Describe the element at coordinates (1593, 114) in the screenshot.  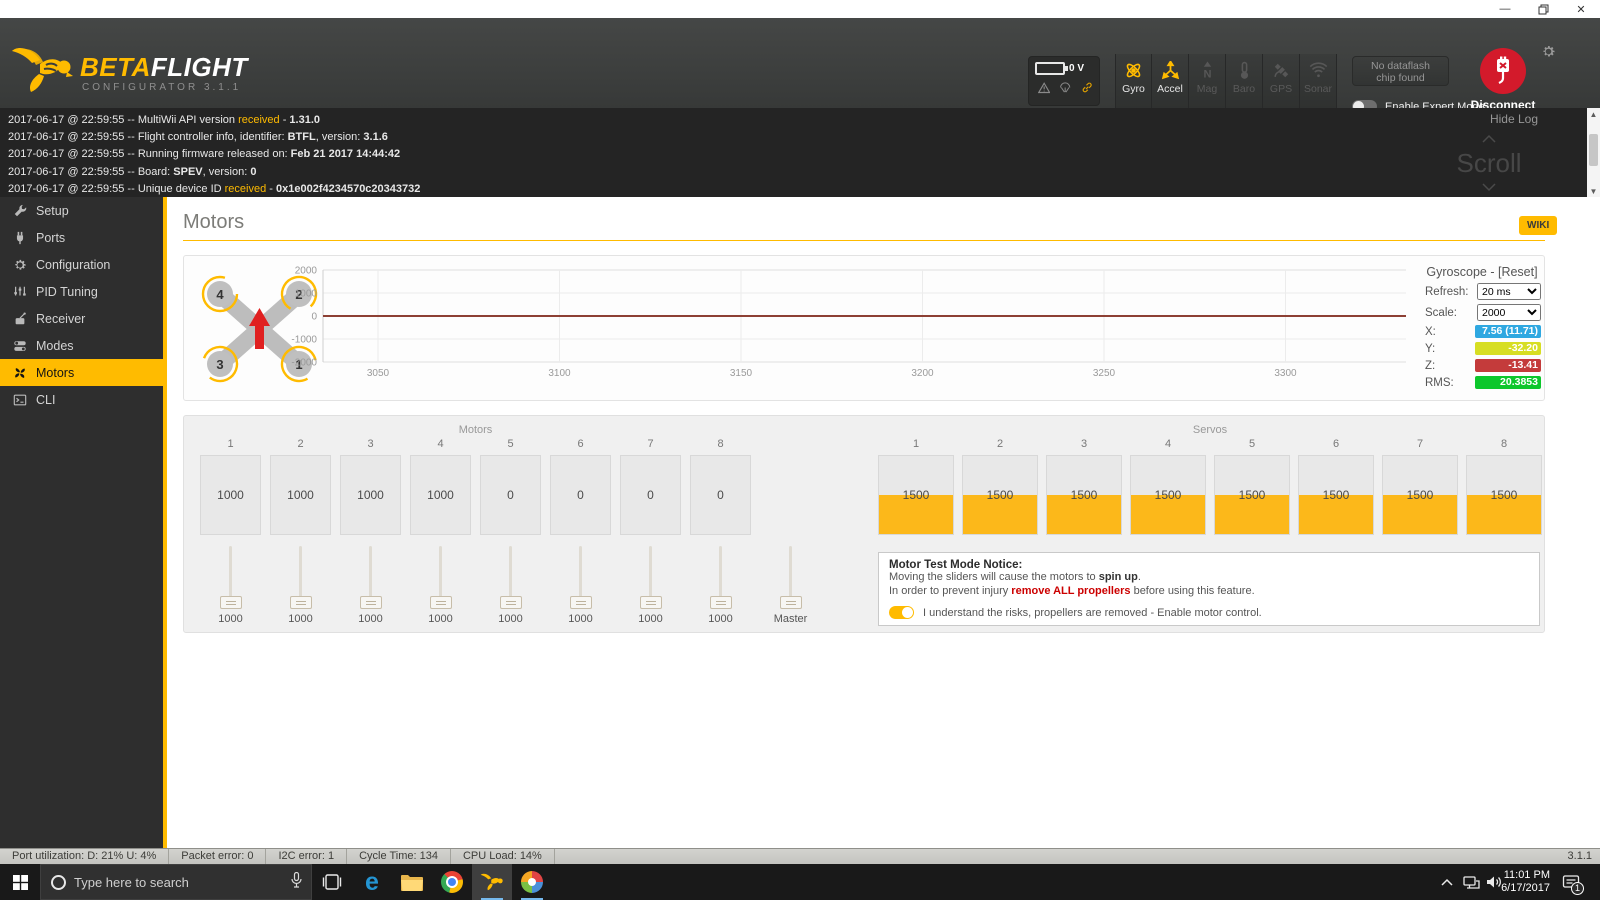
I see `scrollbar-up-arrow: ▲` at that location.